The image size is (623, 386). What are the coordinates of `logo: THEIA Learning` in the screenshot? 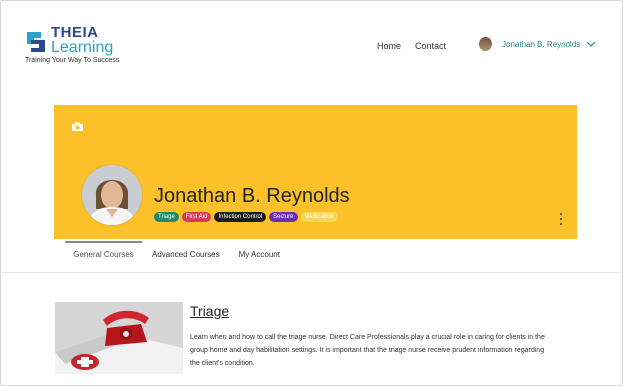 It's located at (69, 40).